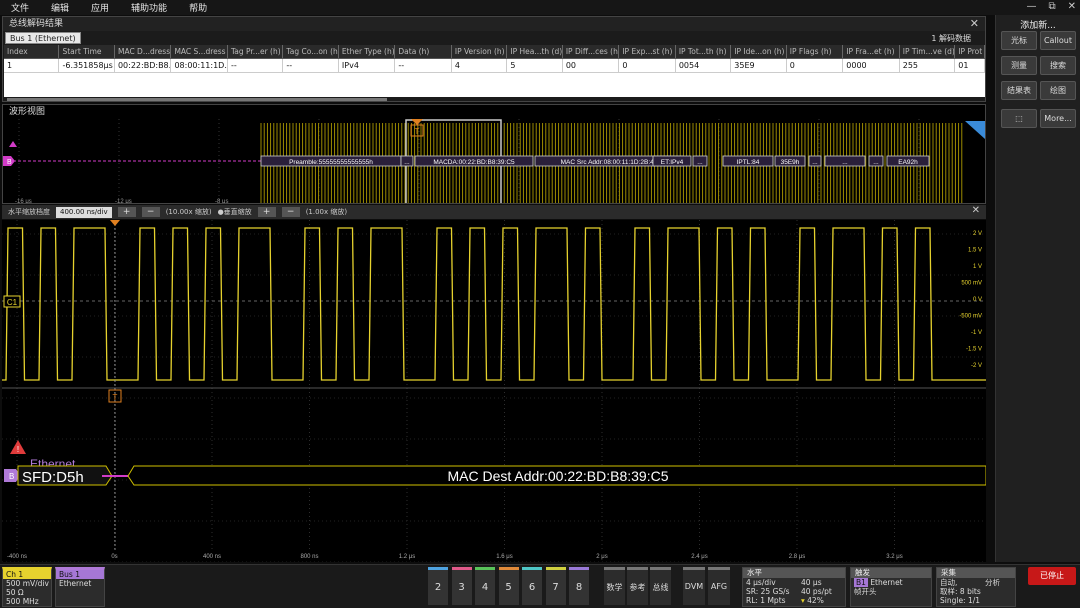 Image resolution: width=1080 pixels, height=608 pixels. I want to click on trigger-marker-label: T, so click(115, 397).